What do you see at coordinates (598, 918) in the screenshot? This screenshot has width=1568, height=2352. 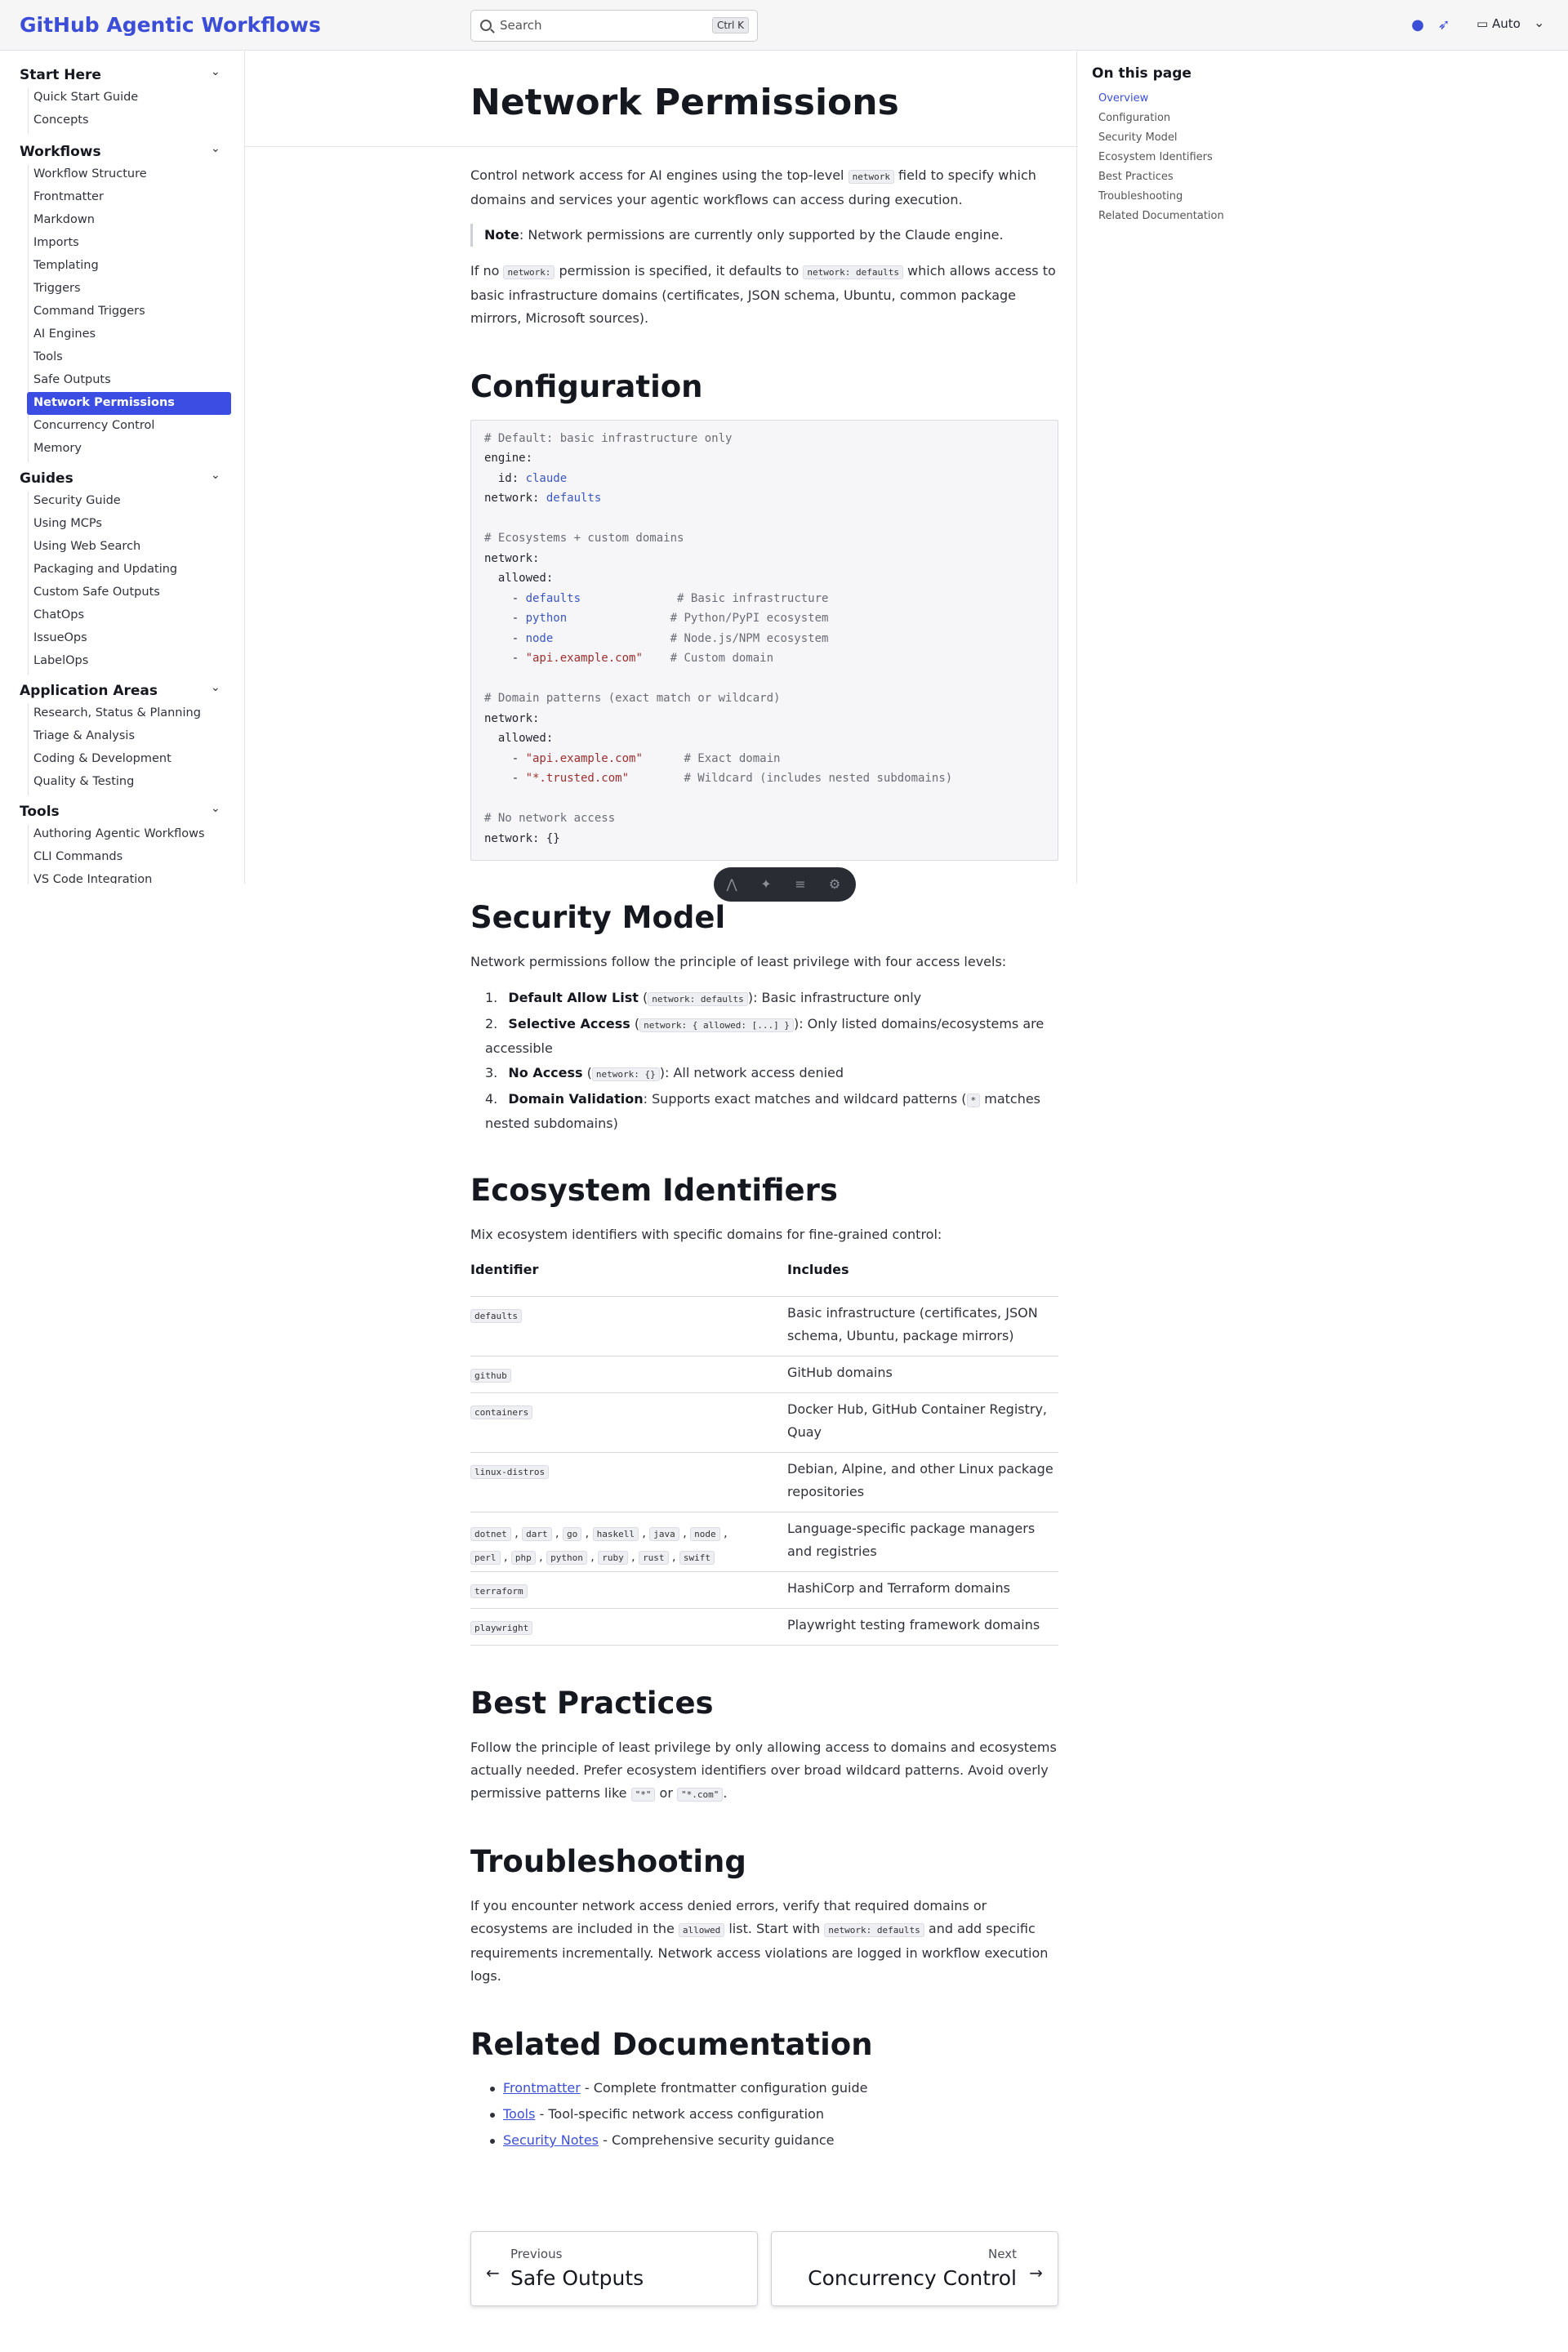 I see `heading-security-model: Security Model` at bounding box center [598, 918].